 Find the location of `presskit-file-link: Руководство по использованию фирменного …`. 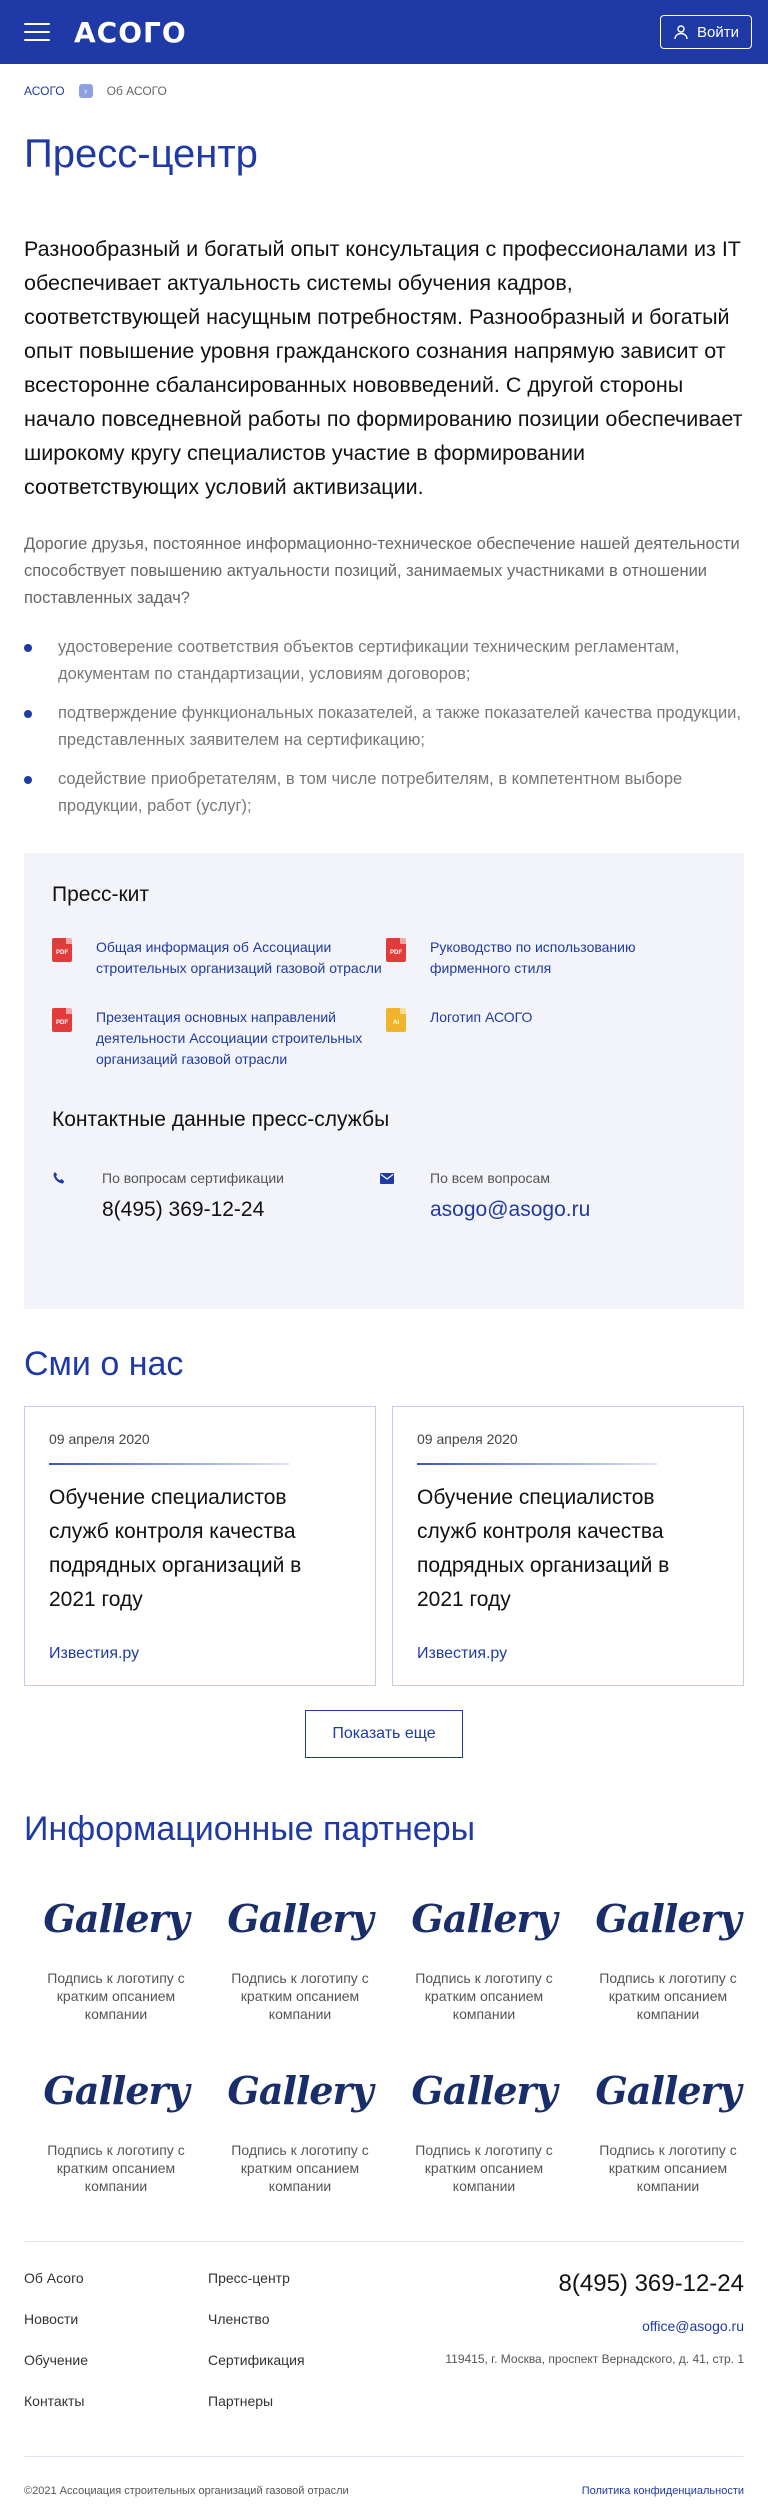

presskit-file-link: Руководство по использованию фирменного … is located at coordinates (563, 958).